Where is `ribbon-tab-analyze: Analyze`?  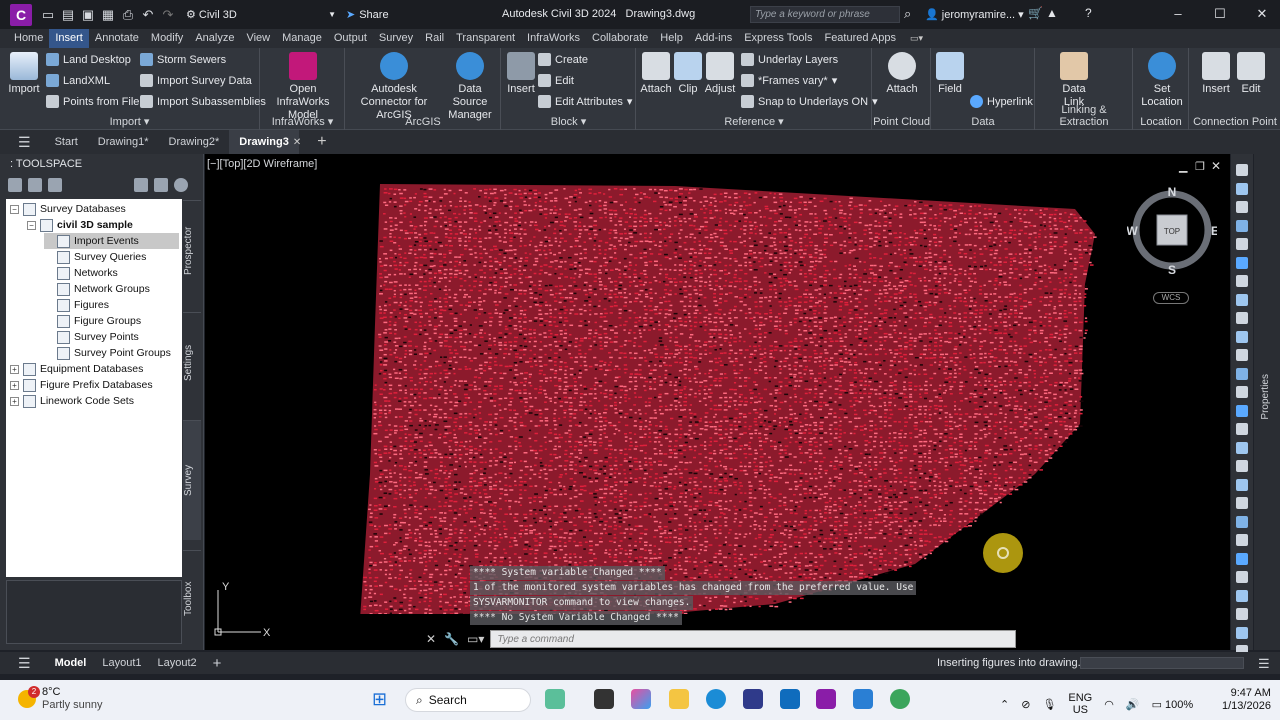
ribbon-tab-analyze: Analyze is located at coordinates (214, 38).